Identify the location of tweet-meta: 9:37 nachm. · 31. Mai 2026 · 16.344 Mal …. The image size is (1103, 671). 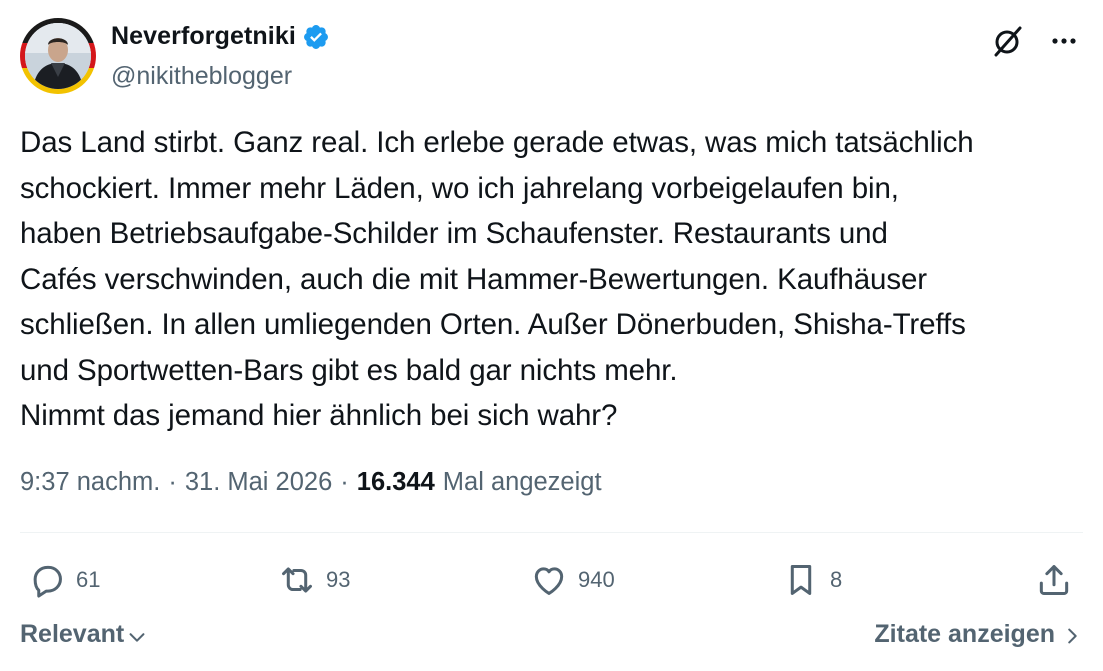
(311, 482).